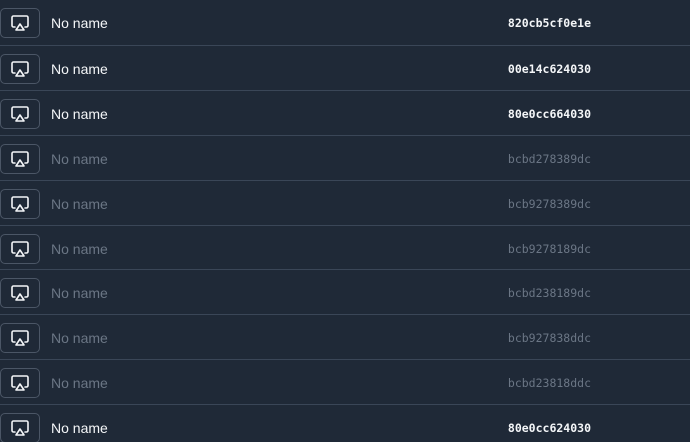 This screenshot has width=690, height=442. I want to click on device-row: No name bcb927838ddc, so click(345, 336).